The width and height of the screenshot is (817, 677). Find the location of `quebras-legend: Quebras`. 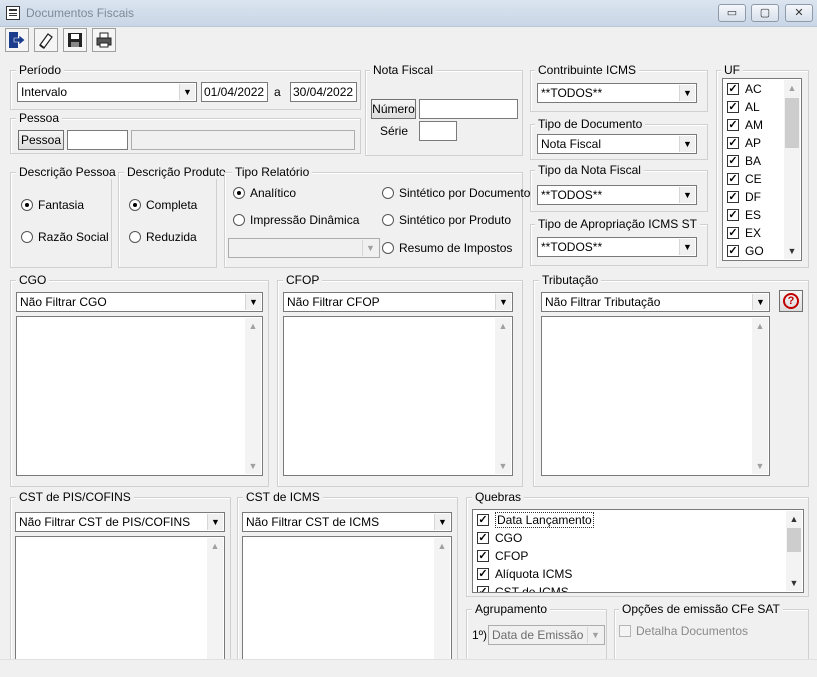

quebras-legend: Quebras is located at coordinates (498, 497).